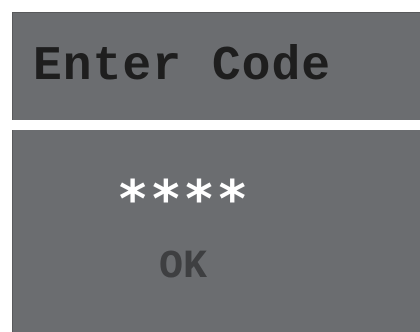 The width and height of the screenshot is (420, 332). I want to click on masked-code-display: ****, so click(185, 200).